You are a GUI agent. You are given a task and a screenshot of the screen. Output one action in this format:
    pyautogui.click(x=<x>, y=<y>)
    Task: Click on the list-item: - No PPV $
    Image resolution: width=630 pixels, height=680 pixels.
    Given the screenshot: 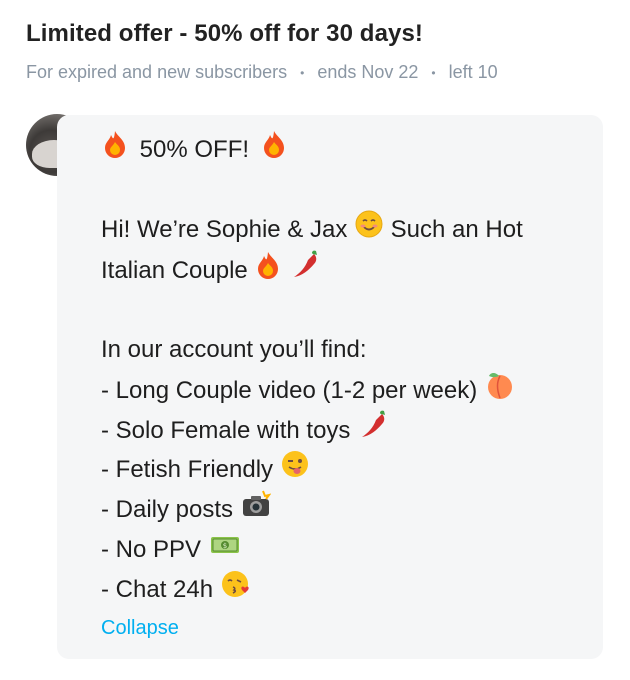 What is the action you would take?
    pyautogui.click(x=341, y=550)
    